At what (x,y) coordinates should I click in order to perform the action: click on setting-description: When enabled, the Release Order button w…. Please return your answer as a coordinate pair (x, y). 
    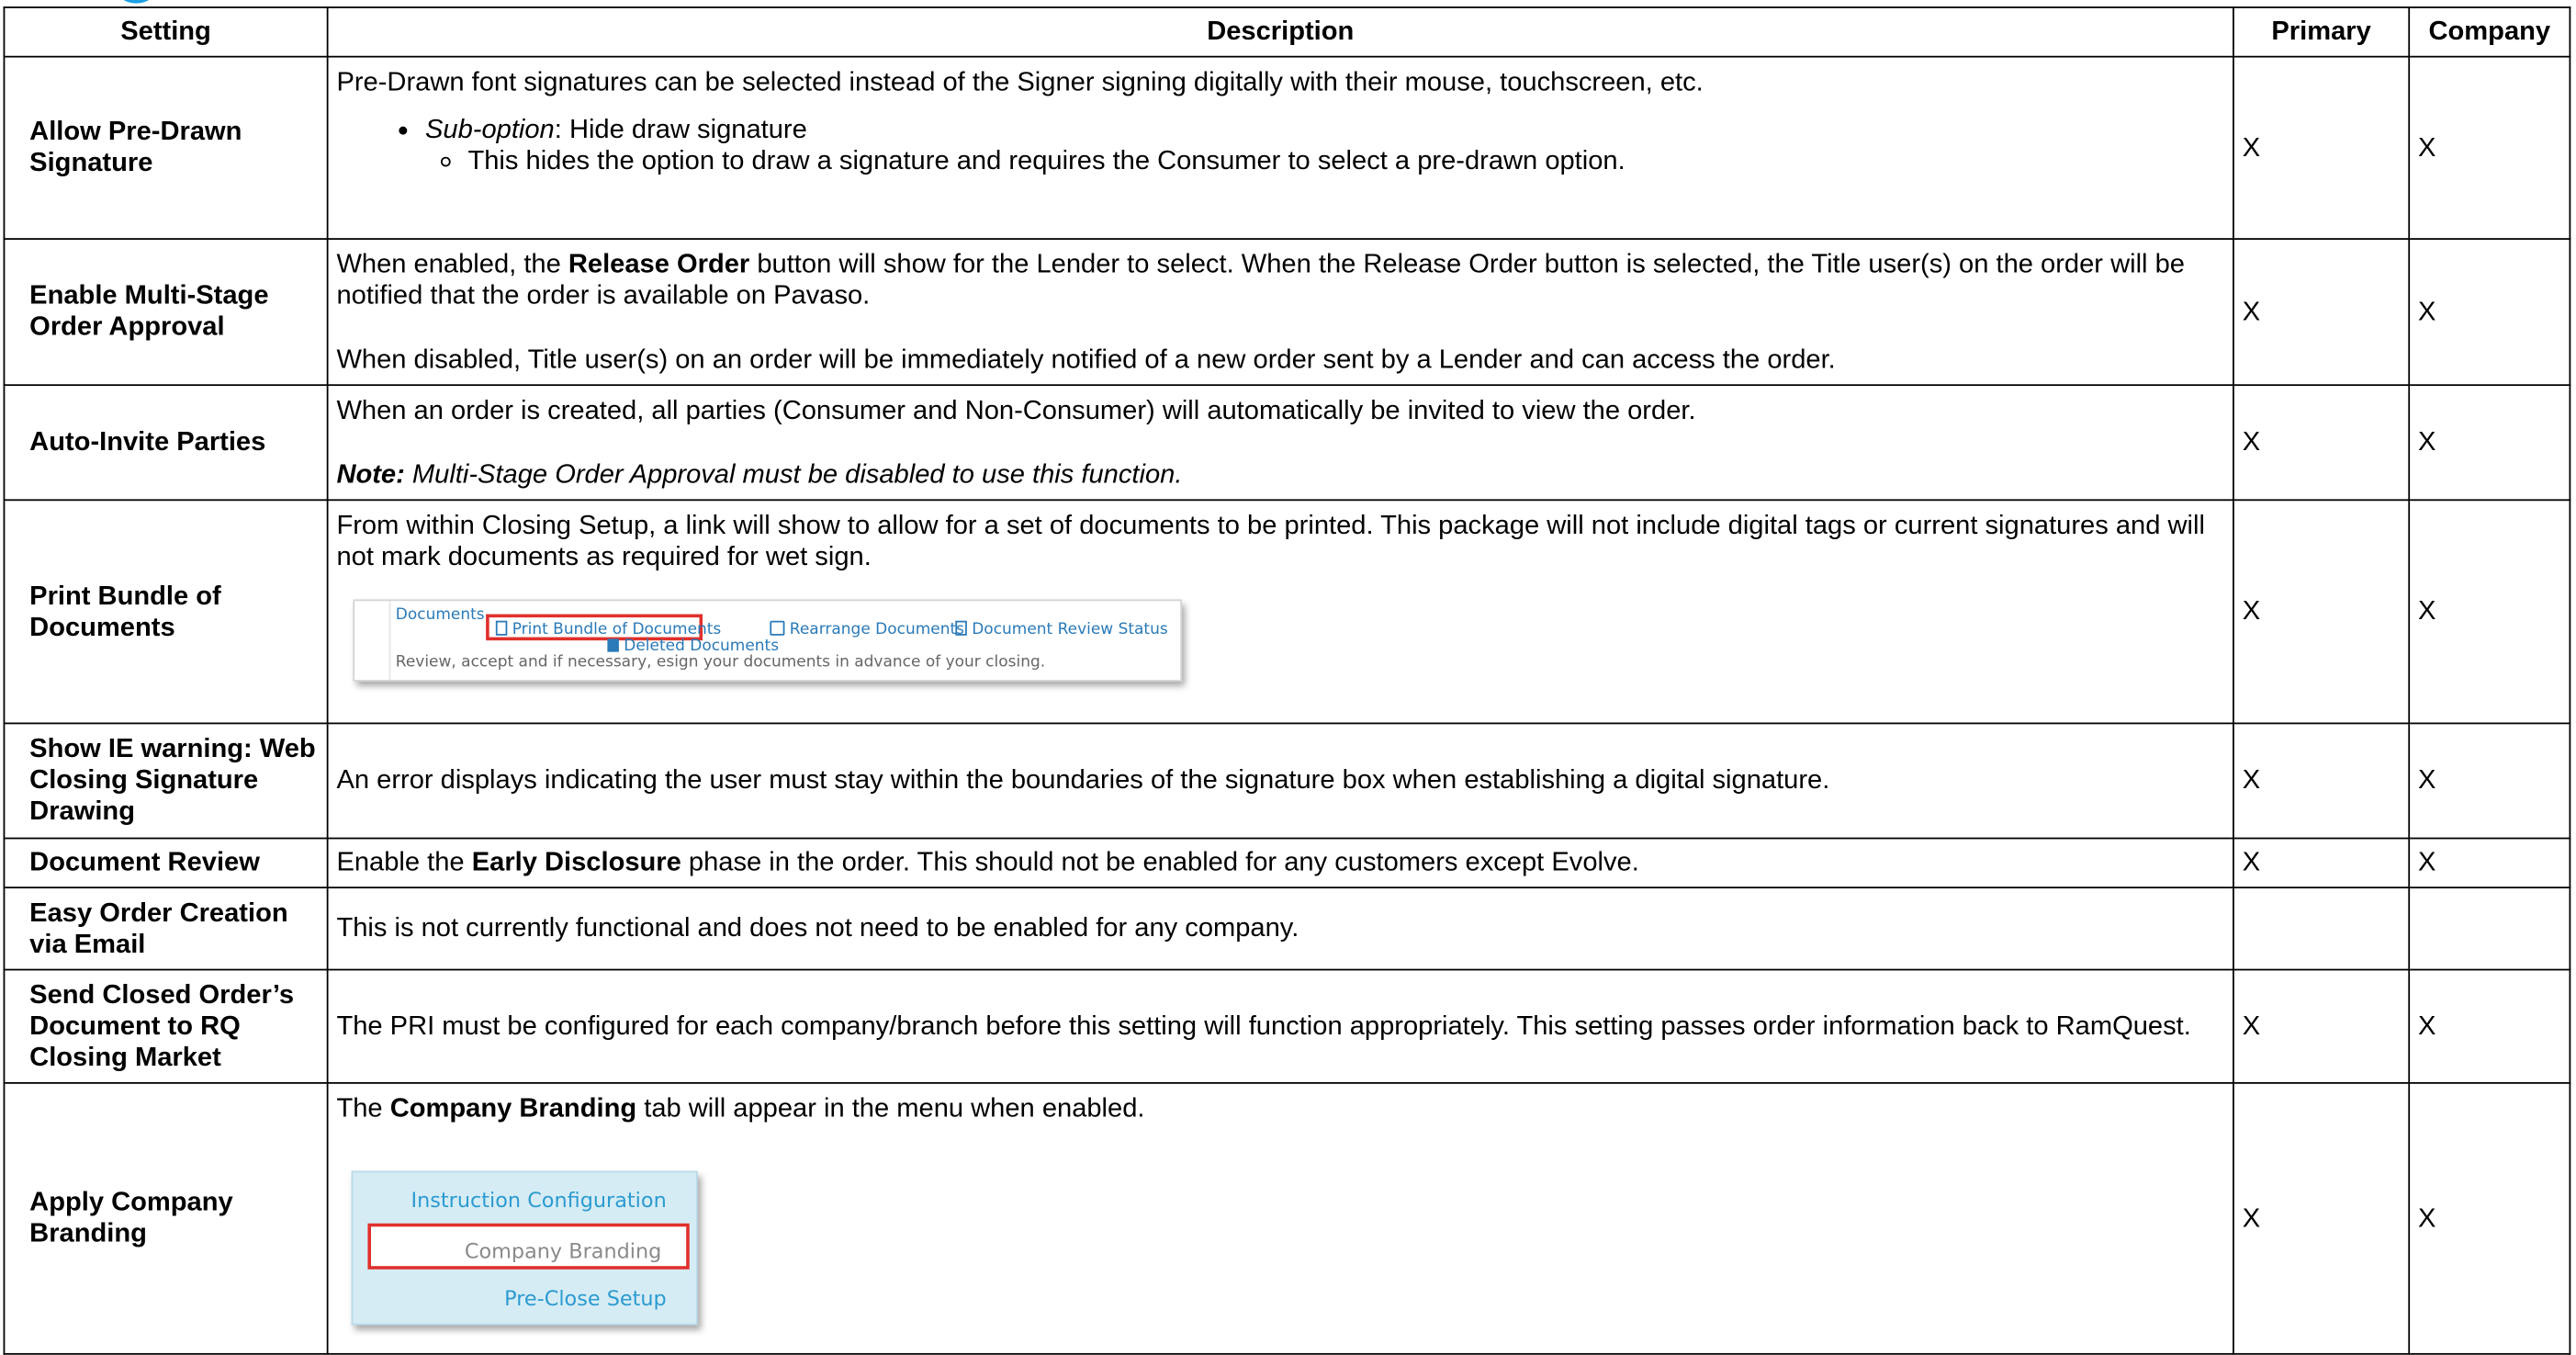
    Looking at the image, I should click on (1280, 312).